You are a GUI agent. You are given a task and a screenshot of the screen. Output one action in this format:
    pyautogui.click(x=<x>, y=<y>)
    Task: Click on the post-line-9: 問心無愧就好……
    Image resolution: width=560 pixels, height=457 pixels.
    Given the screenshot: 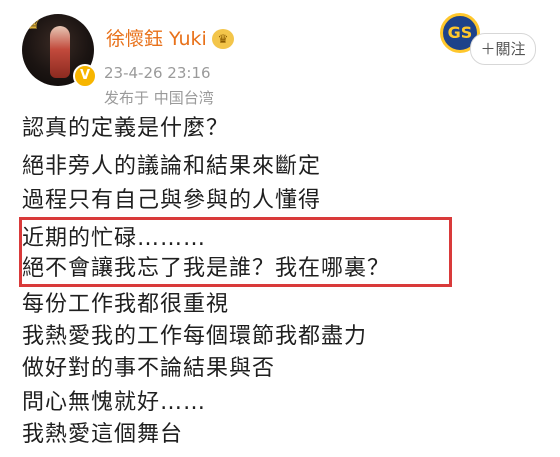 What is the action you would take?
    pyautogui.click(x=114, y=402)
    